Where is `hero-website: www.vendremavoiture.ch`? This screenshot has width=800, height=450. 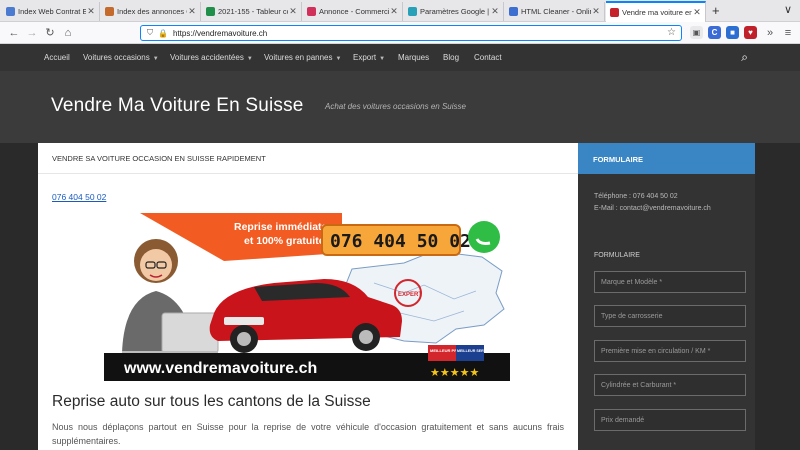
hero-website: www.vendremavoiture.ch is located at coordinates (220, 368).